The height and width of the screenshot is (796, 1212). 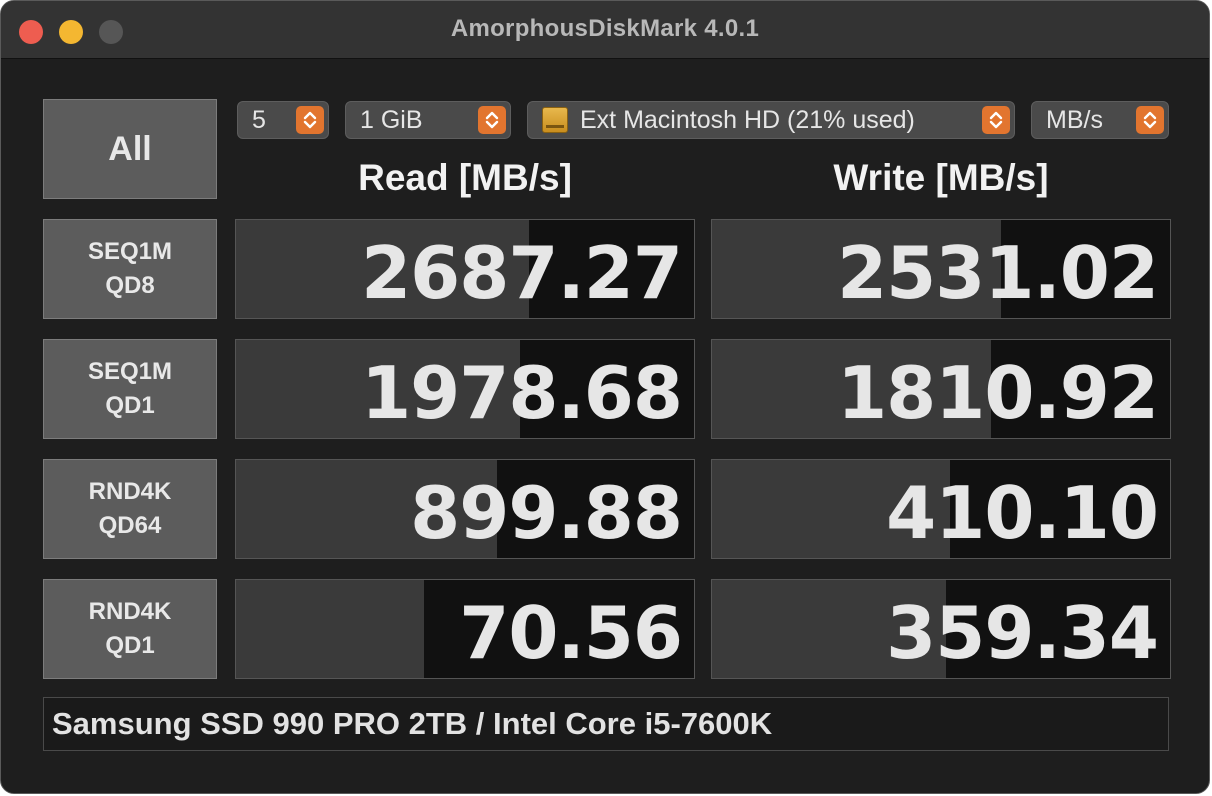 I want to click on all-tests-button: All, so click(x=130, y=149).